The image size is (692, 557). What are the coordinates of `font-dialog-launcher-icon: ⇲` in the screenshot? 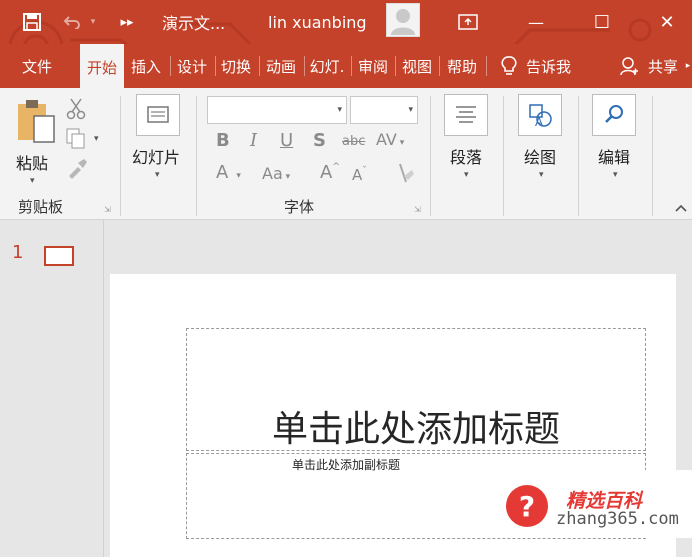 It's located at (419, 210).